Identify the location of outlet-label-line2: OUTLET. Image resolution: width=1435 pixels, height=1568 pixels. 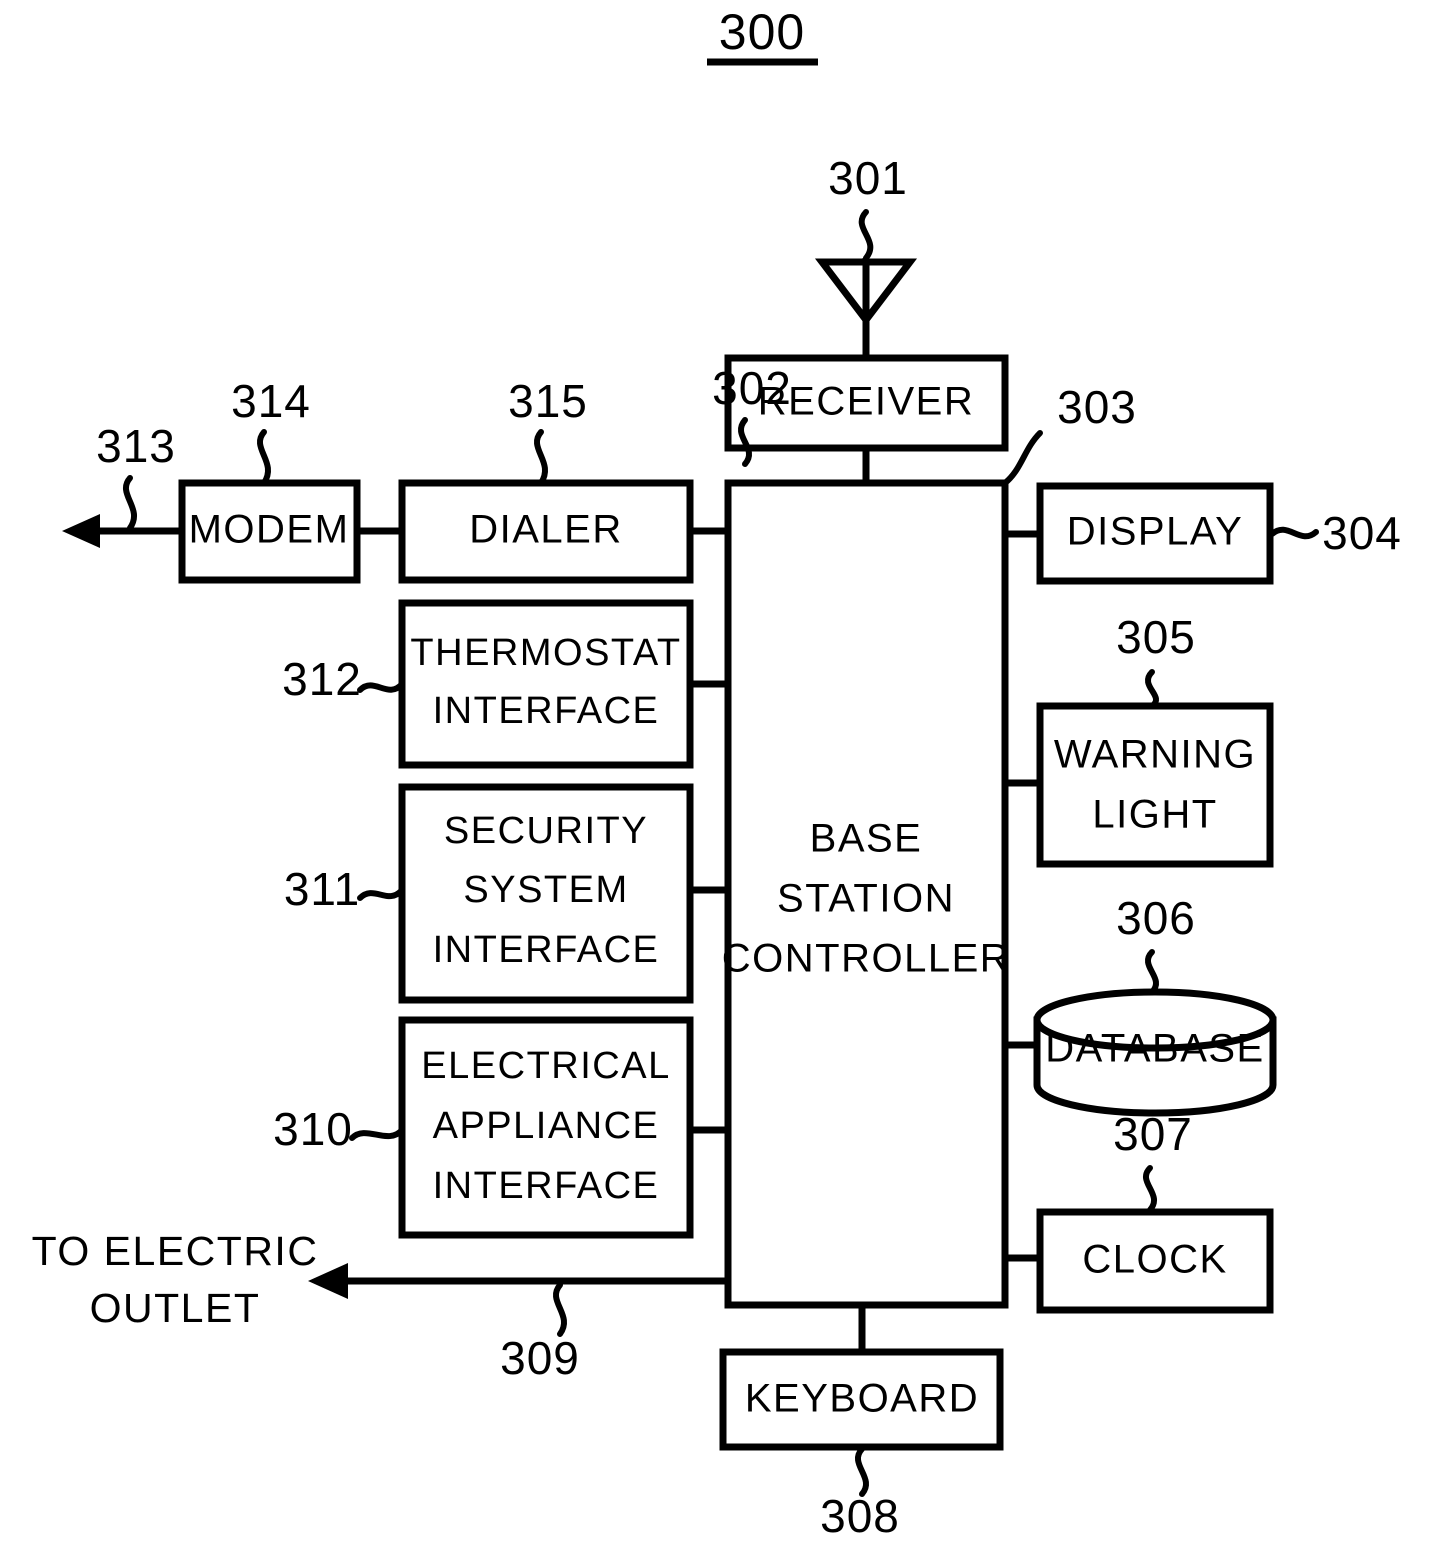
(175, 1308).